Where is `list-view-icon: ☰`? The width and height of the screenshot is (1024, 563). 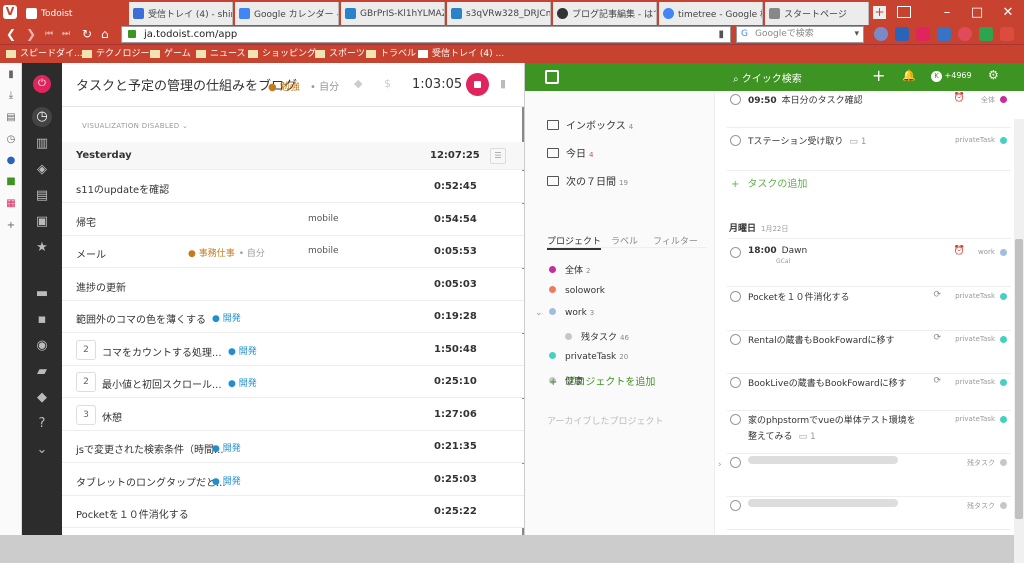 list-view-icon: ☰ is located at coordinates (498, 156).